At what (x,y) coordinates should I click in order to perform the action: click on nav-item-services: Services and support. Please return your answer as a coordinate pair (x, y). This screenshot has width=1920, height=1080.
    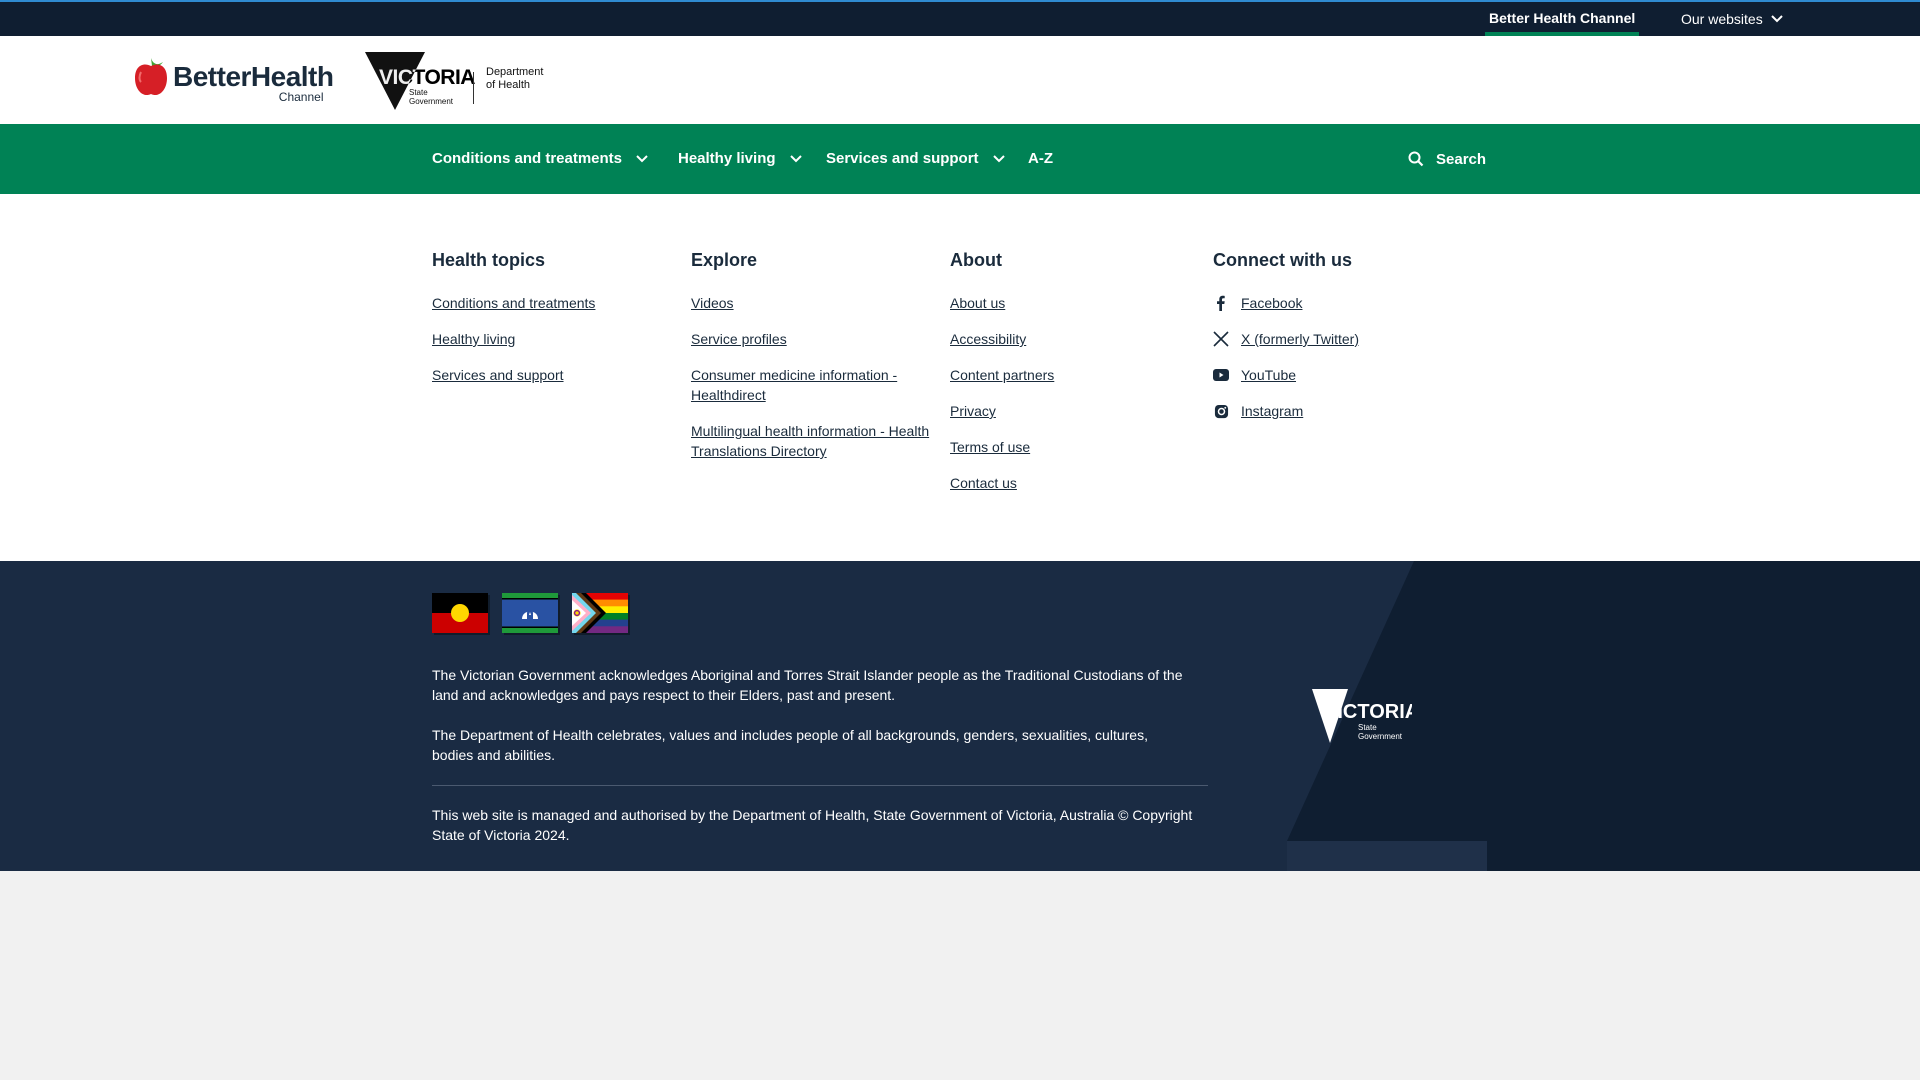
    Looking at the image, I should click on (915, 159).